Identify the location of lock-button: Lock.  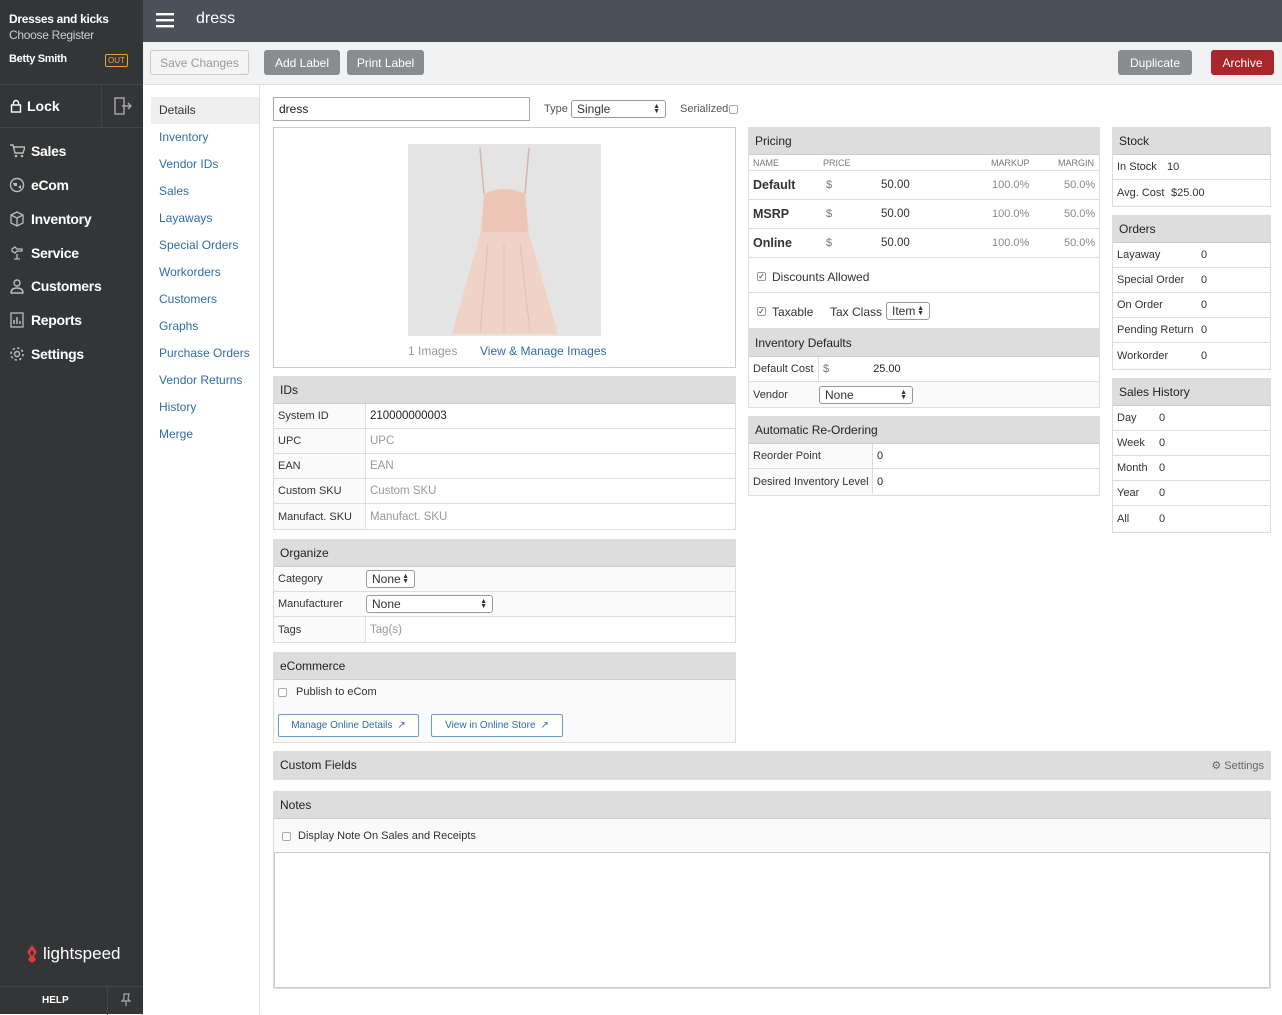
(35, 106).